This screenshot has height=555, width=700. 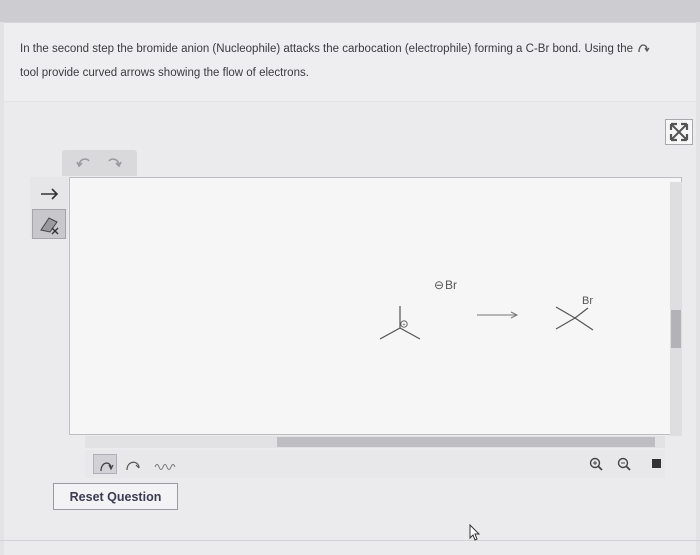 What do you see at coordinates (400, 323) in the screenshot?
I see `carbocation-structure: +` at bounding box center [400, 323].